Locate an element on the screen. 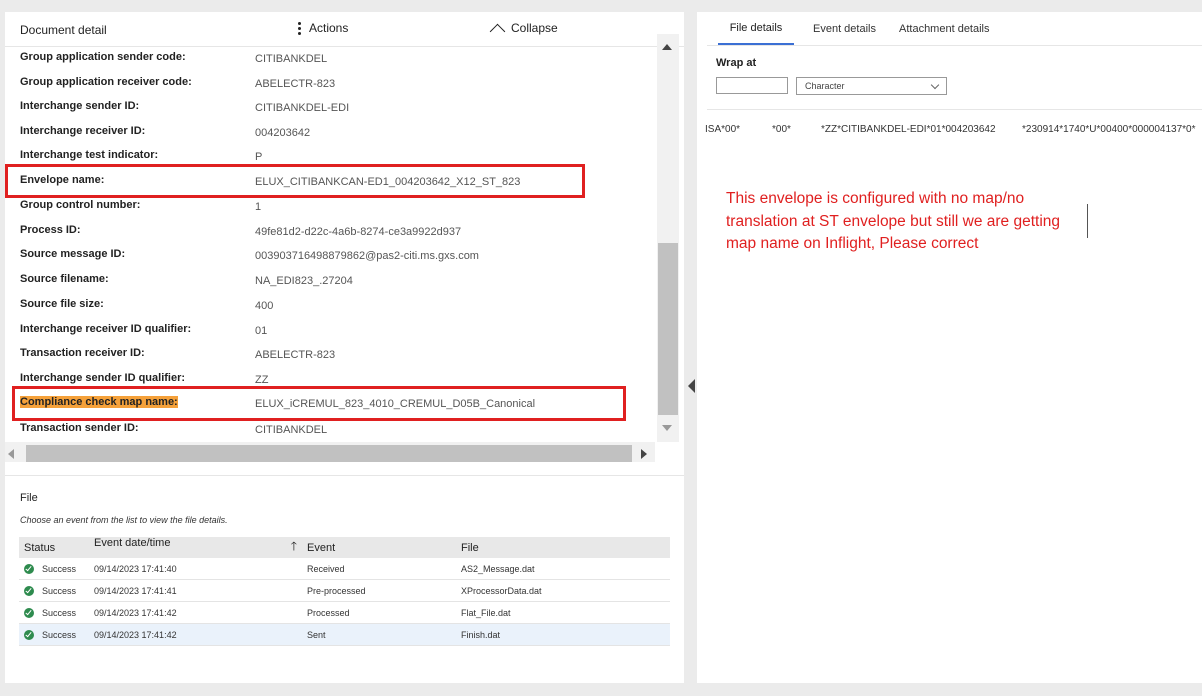 The image size is (1202, 696). field-row: Interchange receiver ID: 004203642 is located at coordinates (330, 137).